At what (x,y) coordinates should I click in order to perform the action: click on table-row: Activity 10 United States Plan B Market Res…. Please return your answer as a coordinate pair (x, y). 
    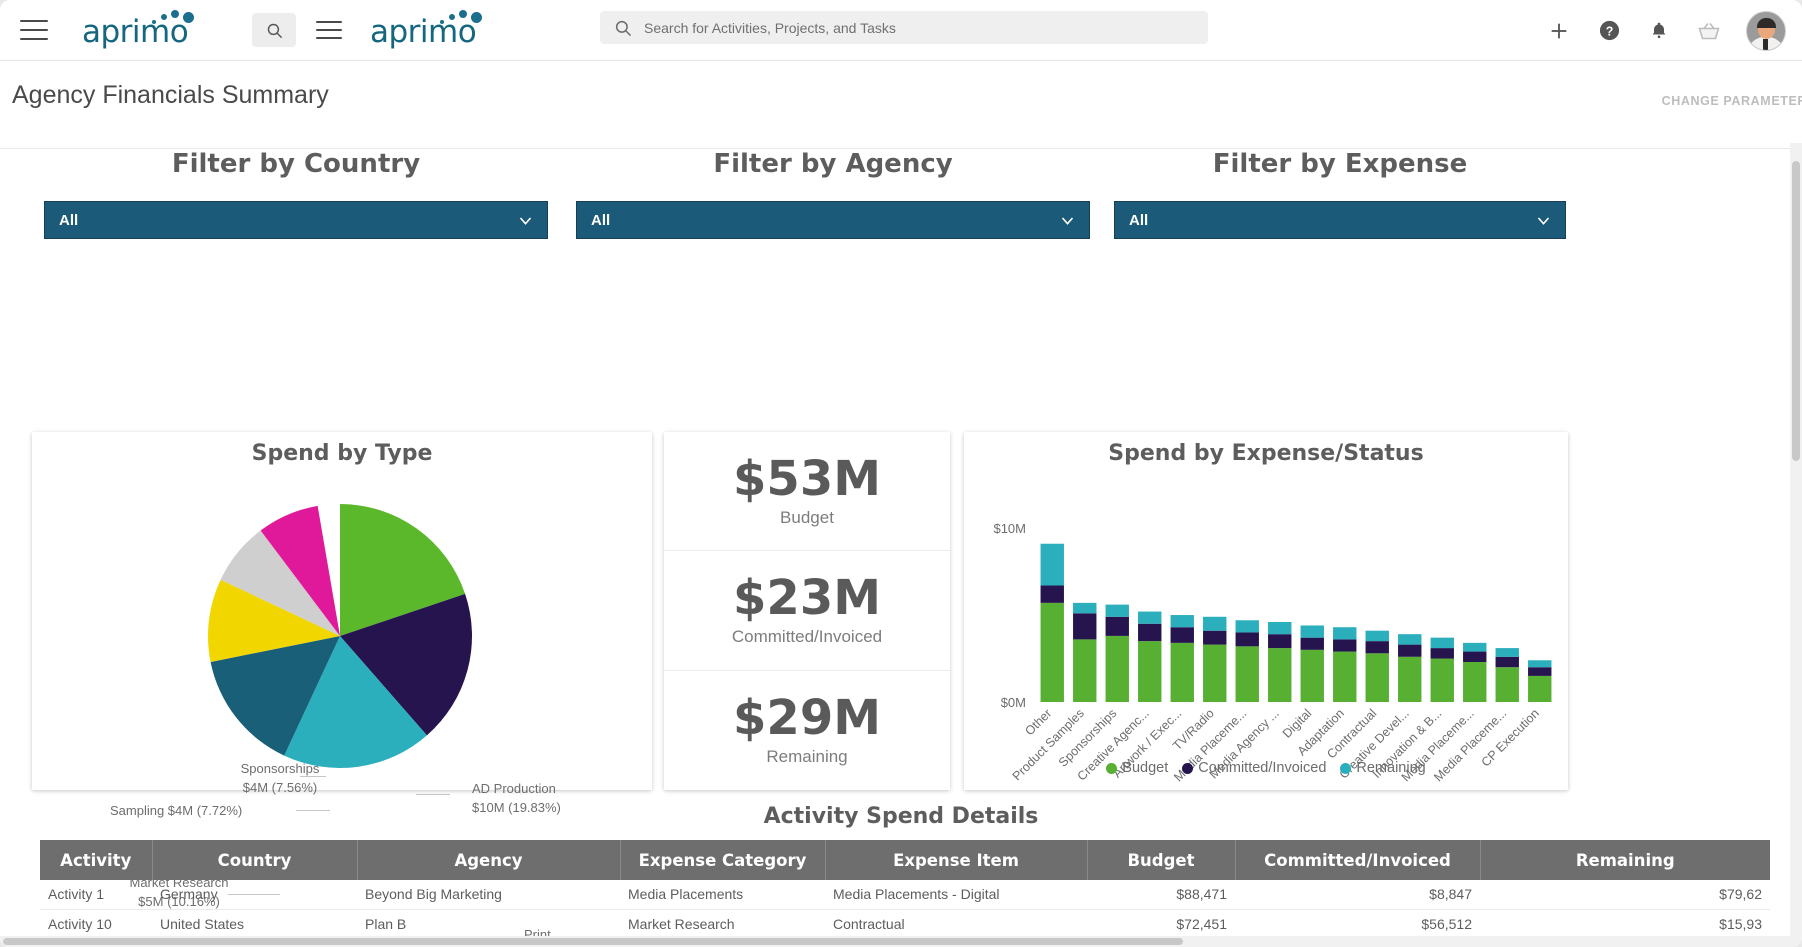
    Looking at the image, I should click on (905, 924).